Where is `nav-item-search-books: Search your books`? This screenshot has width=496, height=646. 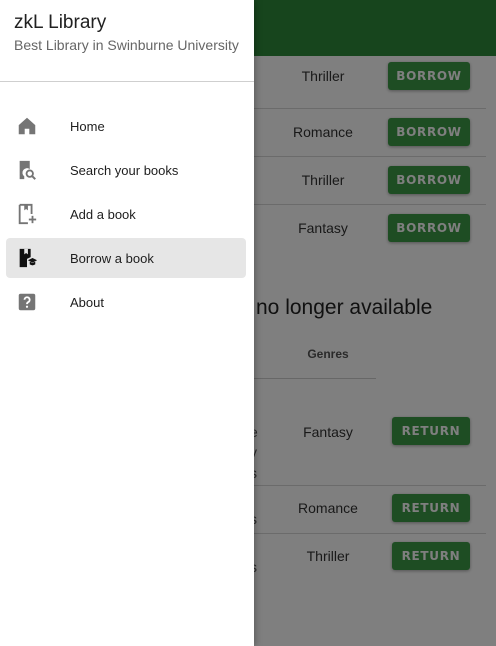 nav-item-search-books: Search your books is located at coordinates (126, 170).